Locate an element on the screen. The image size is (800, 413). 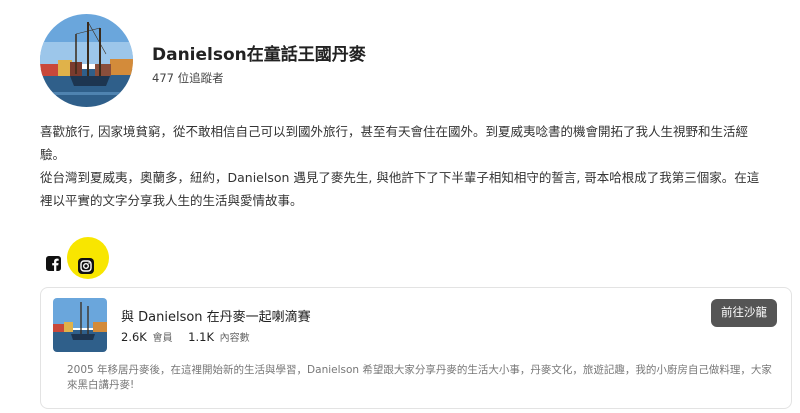
avatar is located at coordinates (86, 60).